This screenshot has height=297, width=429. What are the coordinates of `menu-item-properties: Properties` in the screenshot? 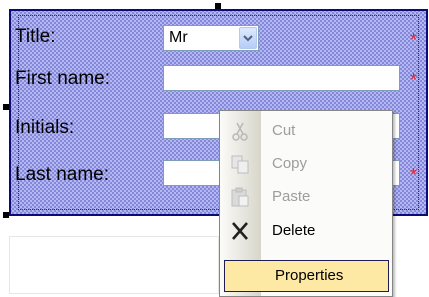 It's located at (306, 276).